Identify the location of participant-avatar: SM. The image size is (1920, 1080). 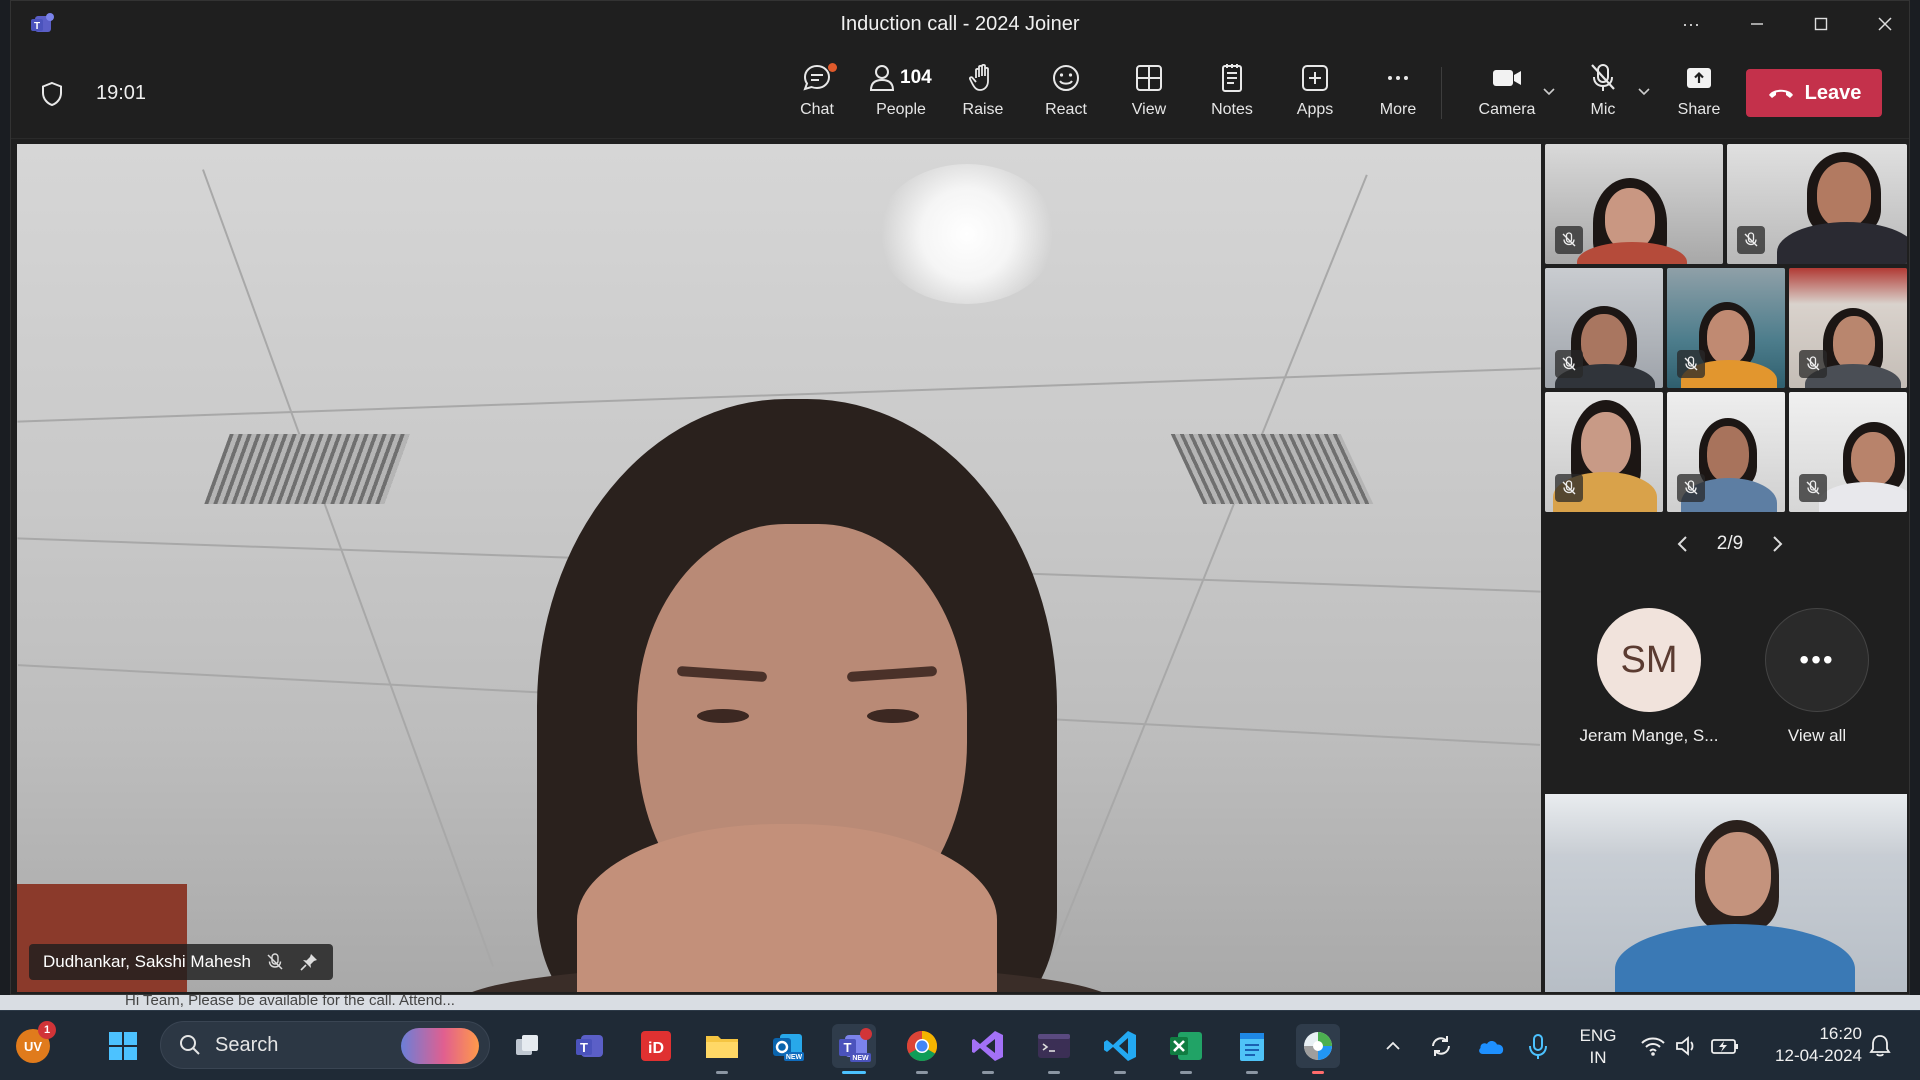
(1649, 660).